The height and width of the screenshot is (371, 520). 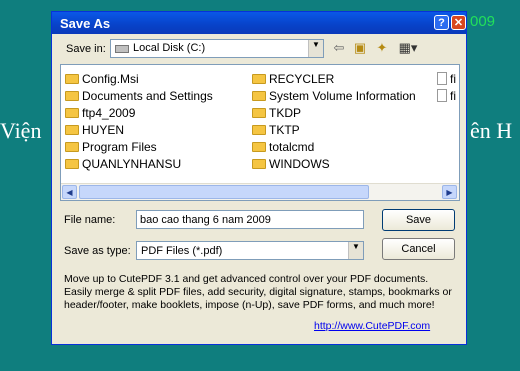 I want to click on background-right-text: ên H, so click(x=491, y=130).